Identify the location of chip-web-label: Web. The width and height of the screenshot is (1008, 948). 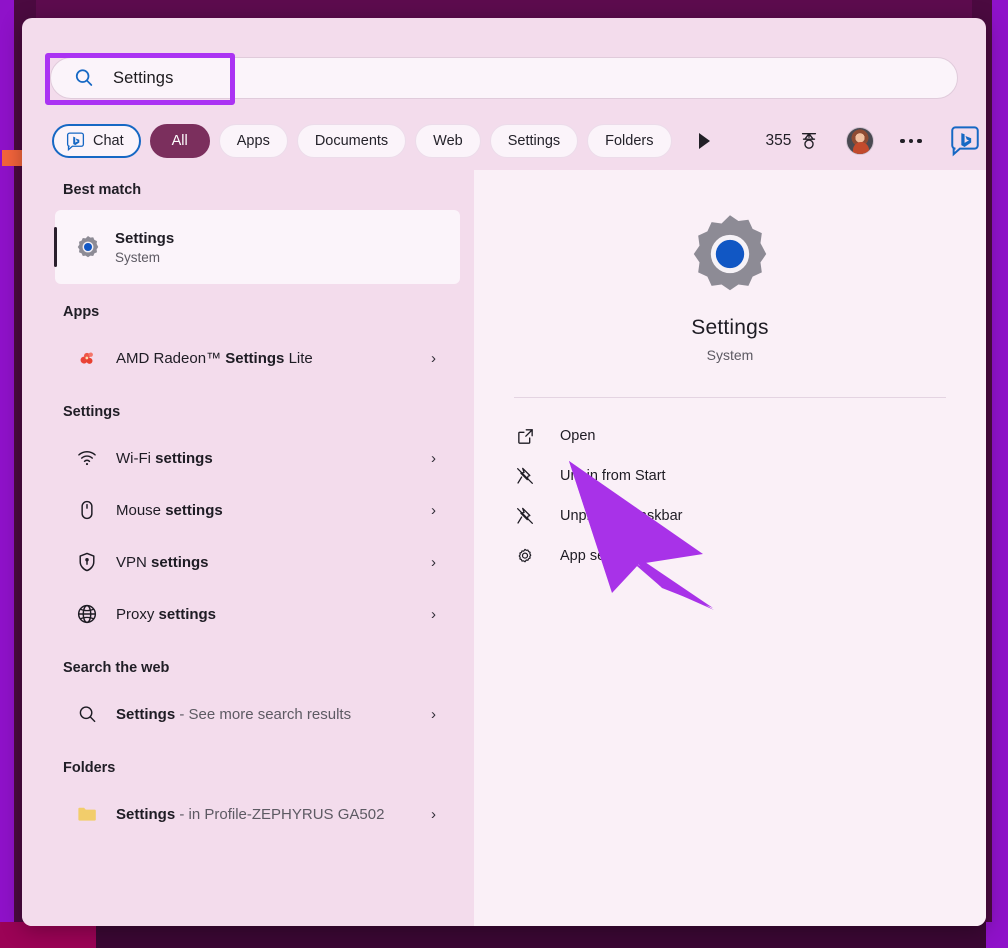
(448, 141).